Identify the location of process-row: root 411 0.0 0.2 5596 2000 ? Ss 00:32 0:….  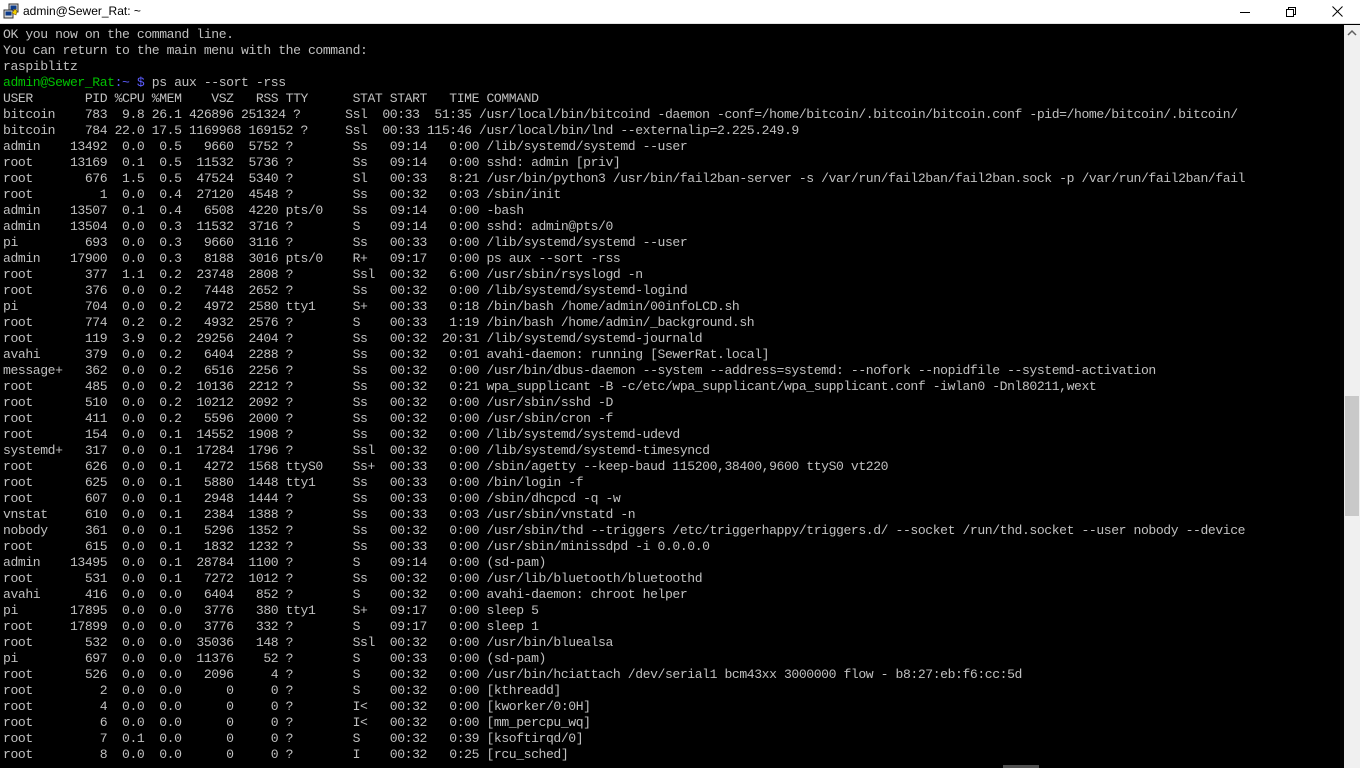
(308, 418).